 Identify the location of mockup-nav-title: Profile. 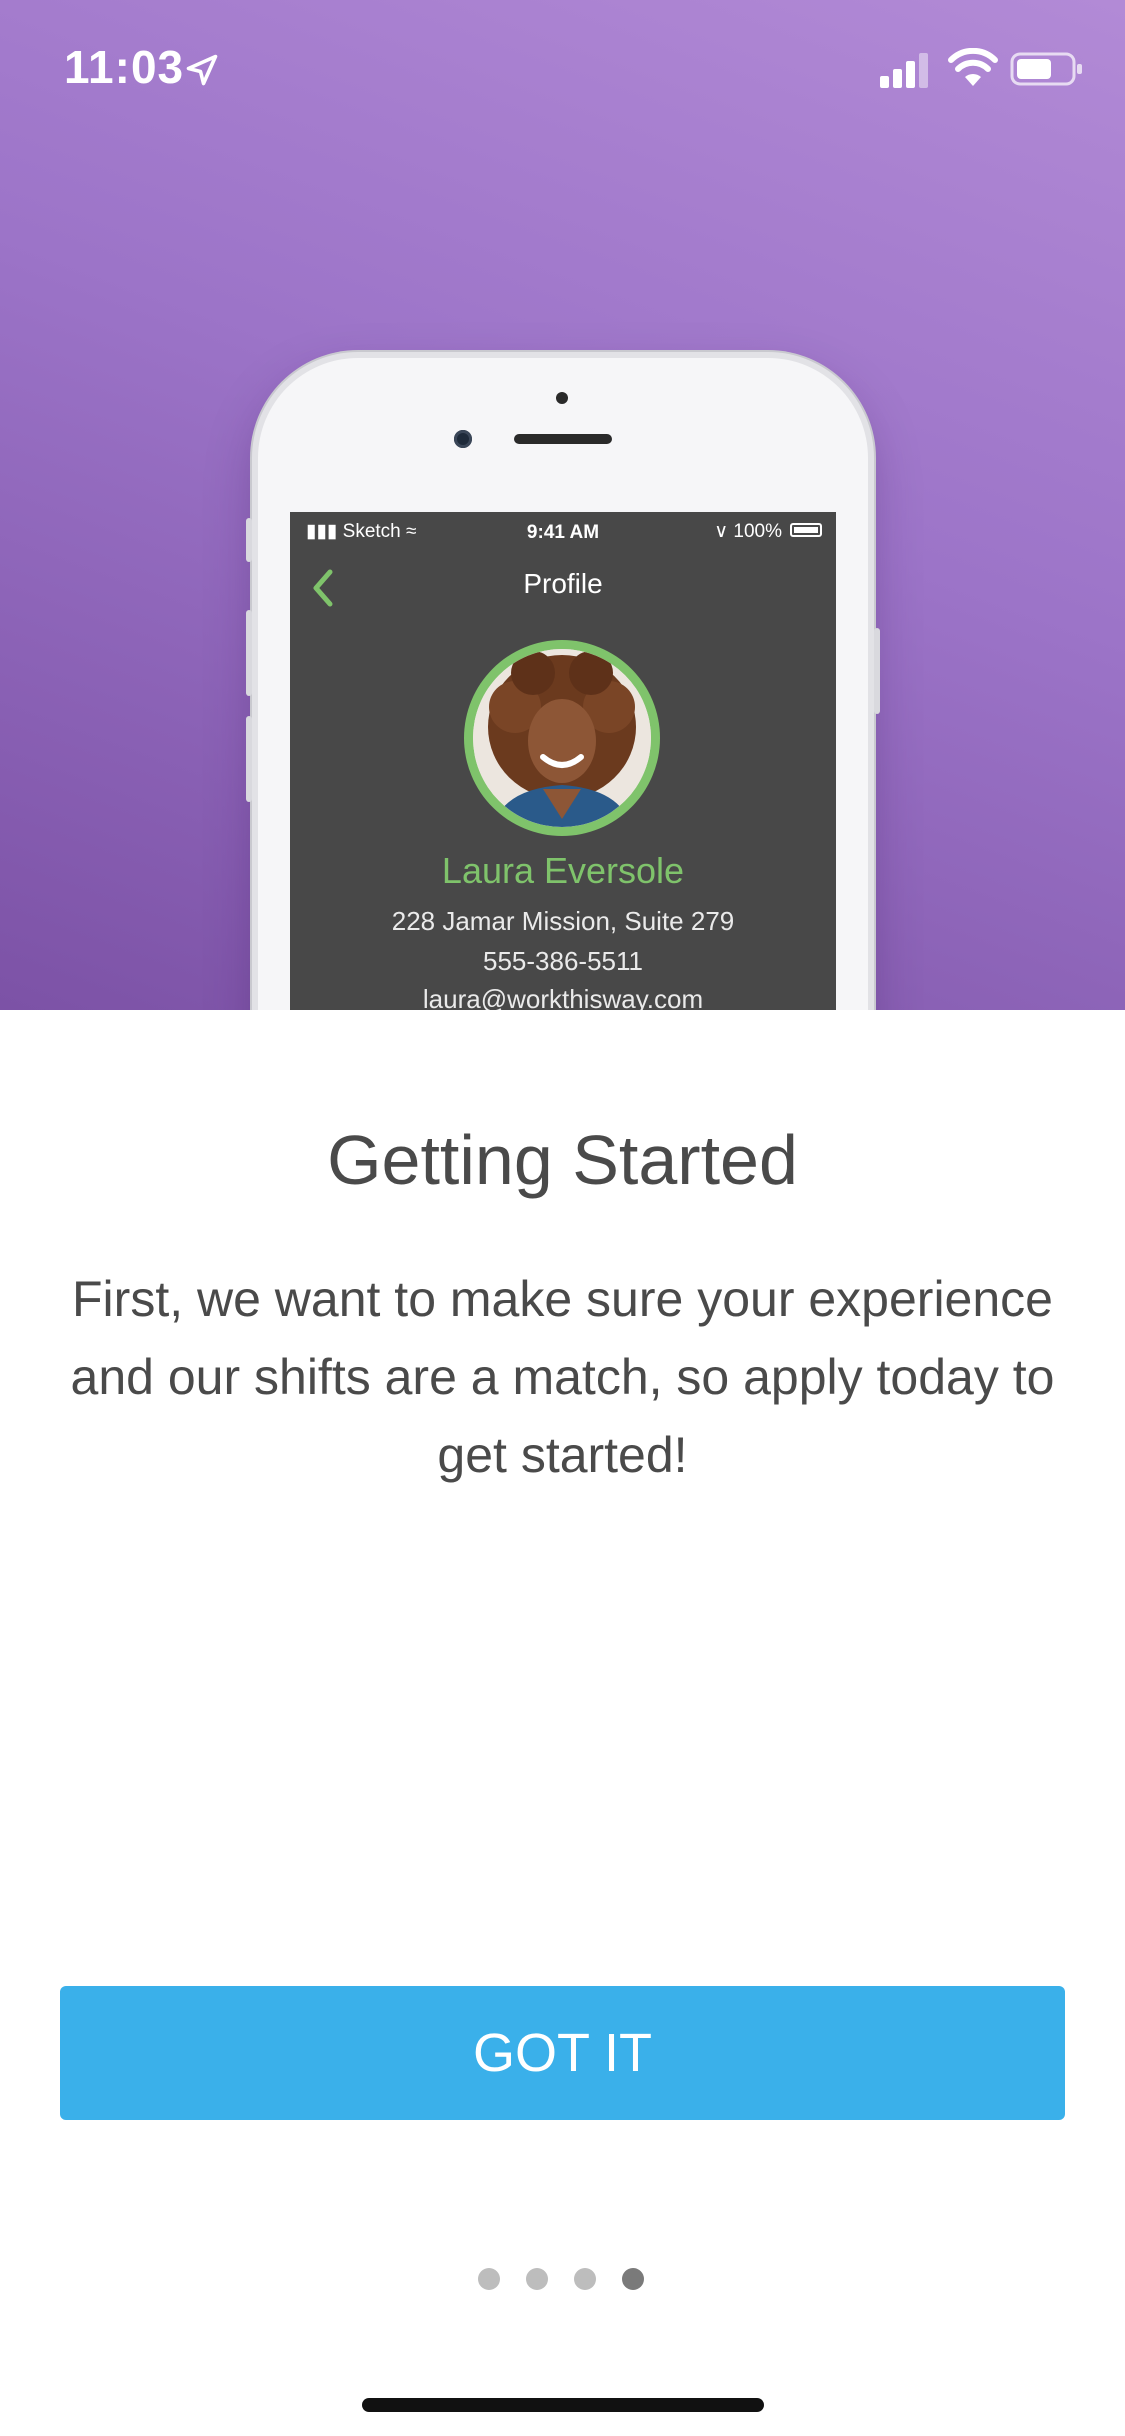
(563, 583).